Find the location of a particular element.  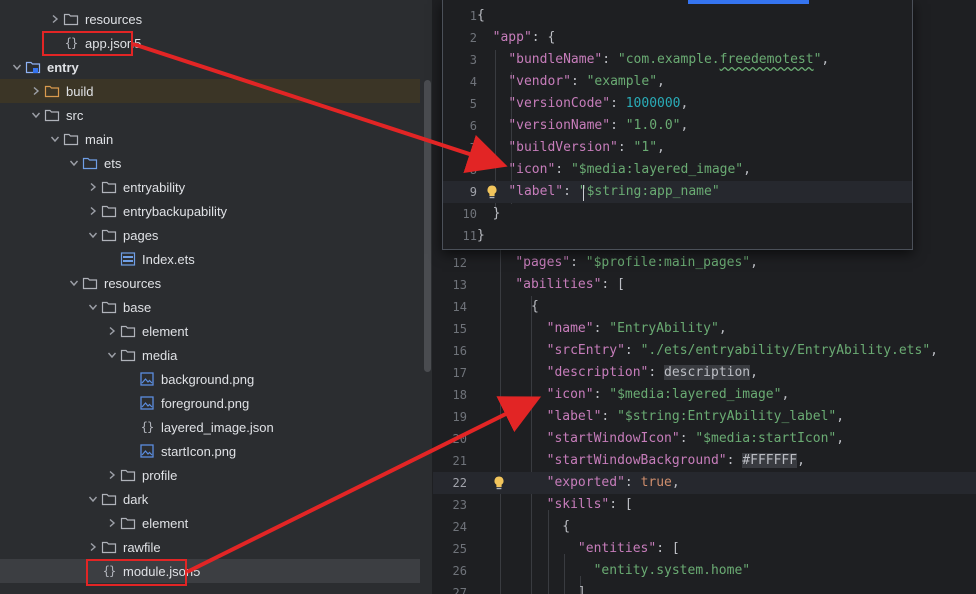

module-folder-icon is located at coordinates (33, 67).